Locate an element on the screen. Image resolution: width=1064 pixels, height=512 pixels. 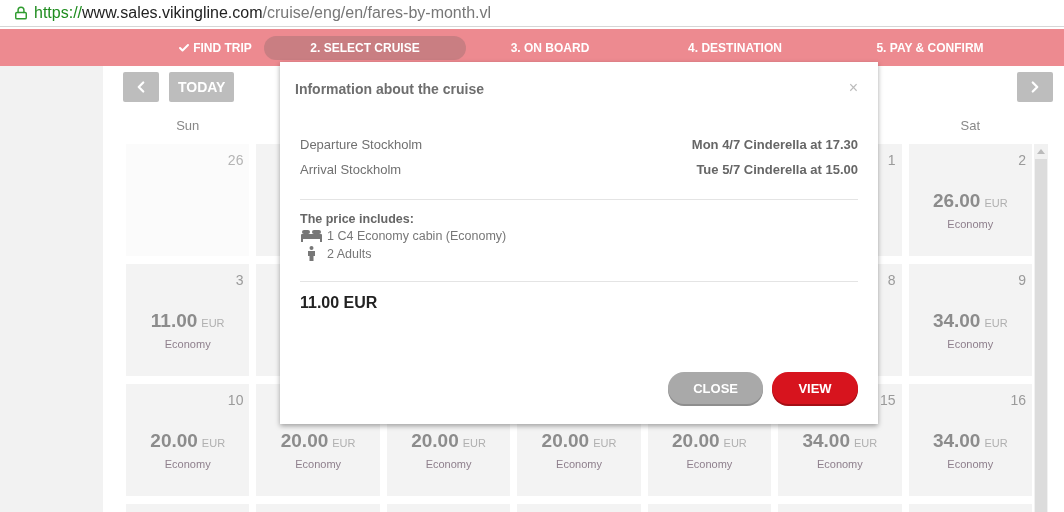
day-cell: 26 is located at coordinates (188, 200).